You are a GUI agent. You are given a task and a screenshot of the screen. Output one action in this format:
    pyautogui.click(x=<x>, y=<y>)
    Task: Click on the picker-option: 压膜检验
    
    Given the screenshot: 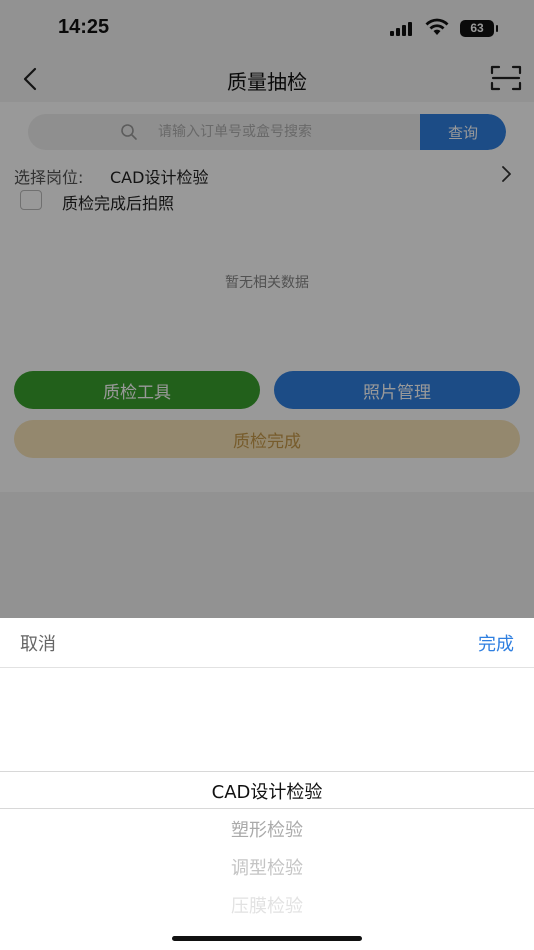 What is the action you would take?
    pyautogui.click(x=267, y=905)
    